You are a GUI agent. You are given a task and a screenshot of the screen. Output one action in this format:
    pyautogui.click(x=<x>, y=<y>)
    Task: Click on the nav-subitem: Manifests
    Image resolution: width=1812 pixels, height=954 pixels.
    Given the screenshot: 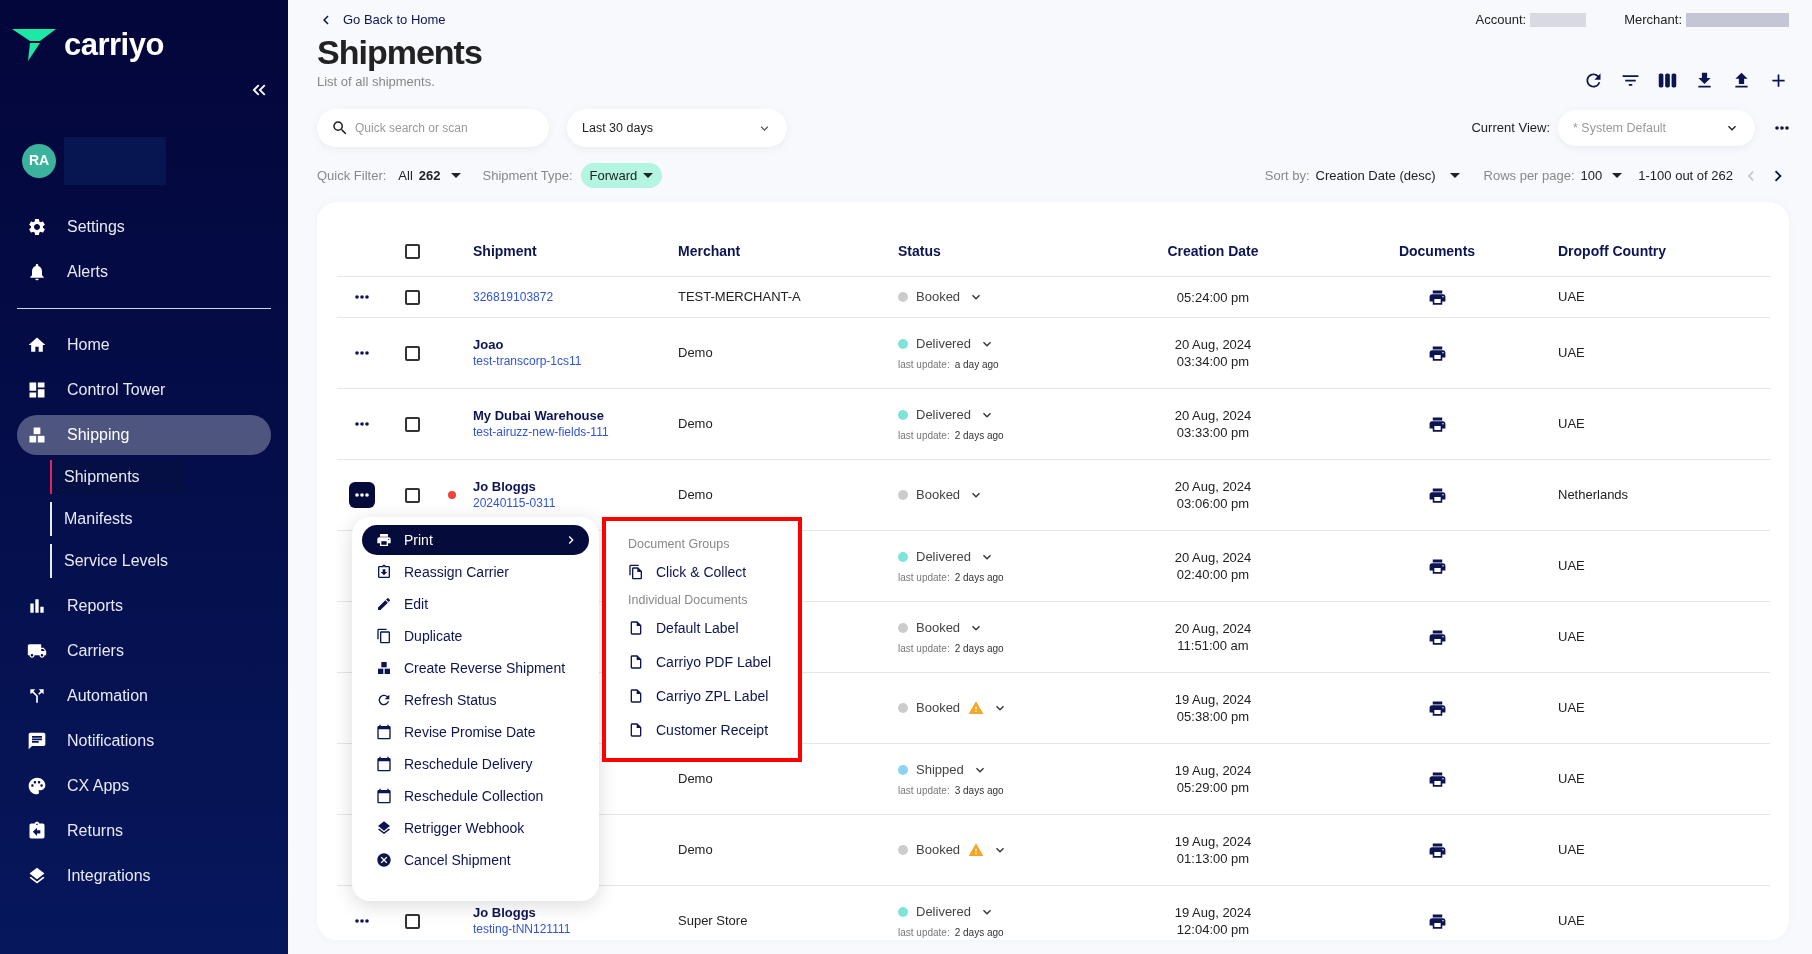 What is the action you would take?
    pyautogui.click(x=101, y=518)
    